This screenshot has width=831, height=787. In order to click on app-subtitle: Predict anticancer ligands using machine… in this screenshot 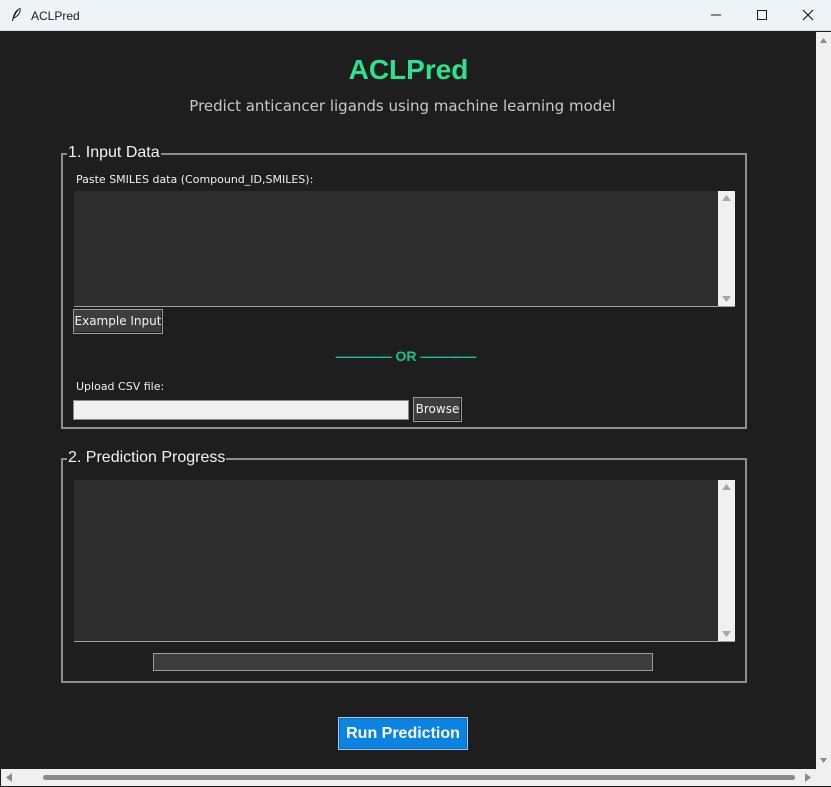, I will do `click(402, 106)`.